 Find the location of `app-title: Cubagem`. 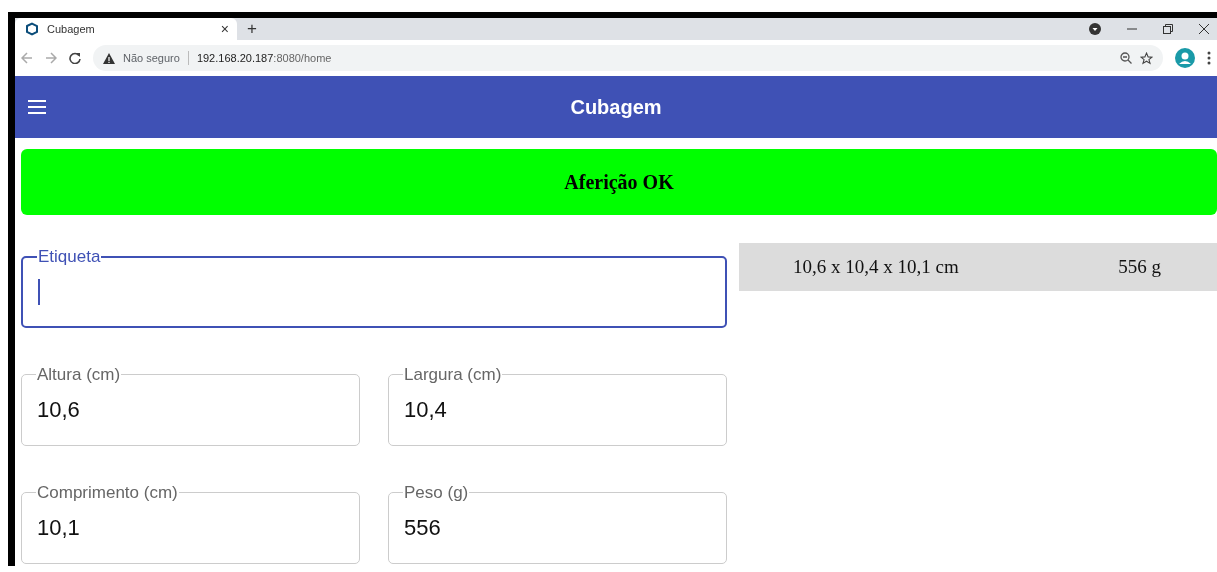

app-title: Cubagem is located at coordinates (616, 107).